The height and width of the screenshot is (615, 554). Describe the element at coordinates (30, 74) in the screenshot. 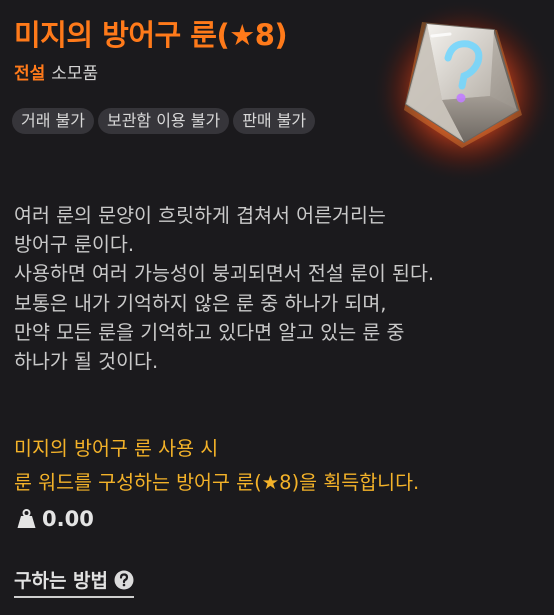

I see `item-grade: 전설` at that location.